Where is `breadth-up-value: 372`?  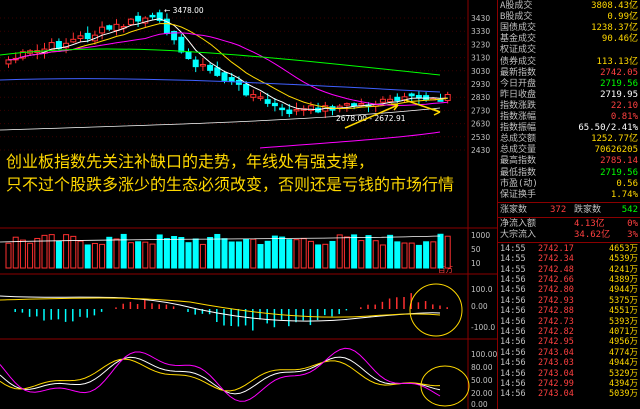 breadth-up-value: 372 is located at coordinates (558, 209).